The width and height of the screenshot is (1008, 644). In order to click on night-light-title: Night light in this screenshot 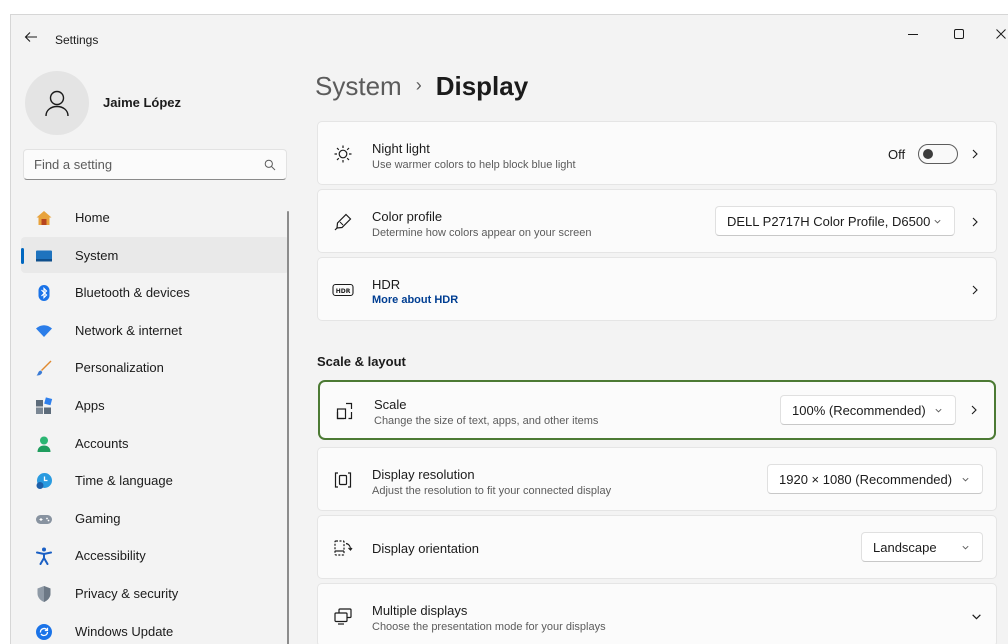, I will do `click(401, 148)`.